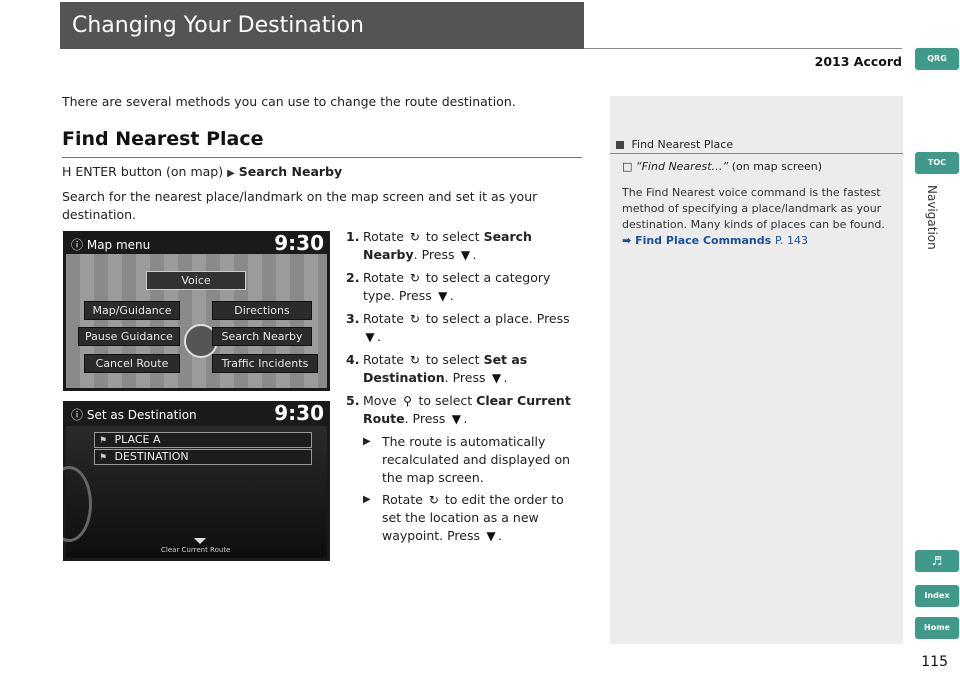  What do you see at coordinates (77, 504) in the screenshot?
I see `dial-arc` at bounding box center [77, 504].